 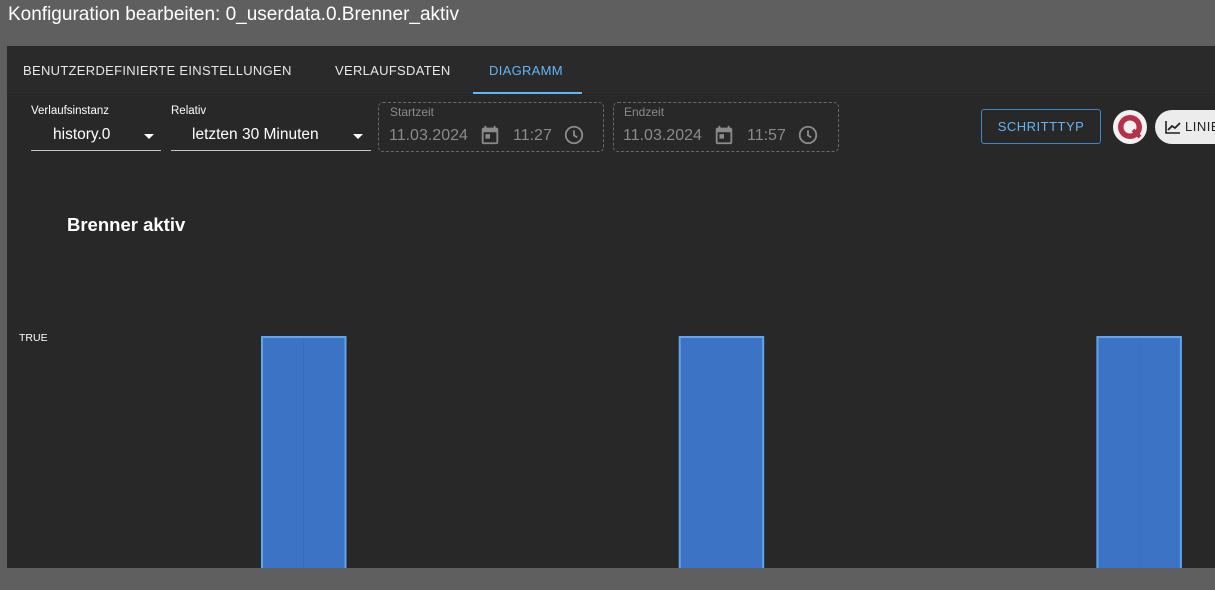 What do you see at coordinates (33, 338) in the screenshot?
I see `y-tick-label-true: TRUE` at bounding box center [33, 338].